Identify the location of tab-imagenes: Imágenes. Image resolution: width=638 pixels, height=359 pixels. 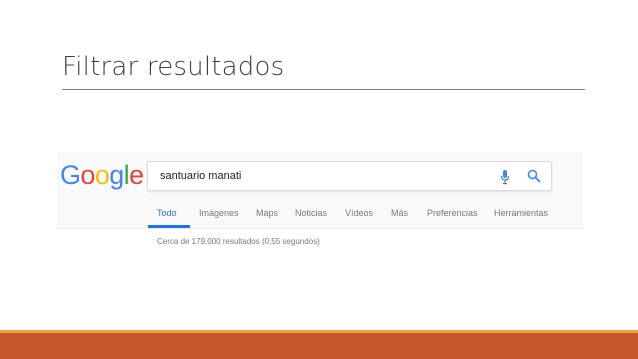
(219, 213).